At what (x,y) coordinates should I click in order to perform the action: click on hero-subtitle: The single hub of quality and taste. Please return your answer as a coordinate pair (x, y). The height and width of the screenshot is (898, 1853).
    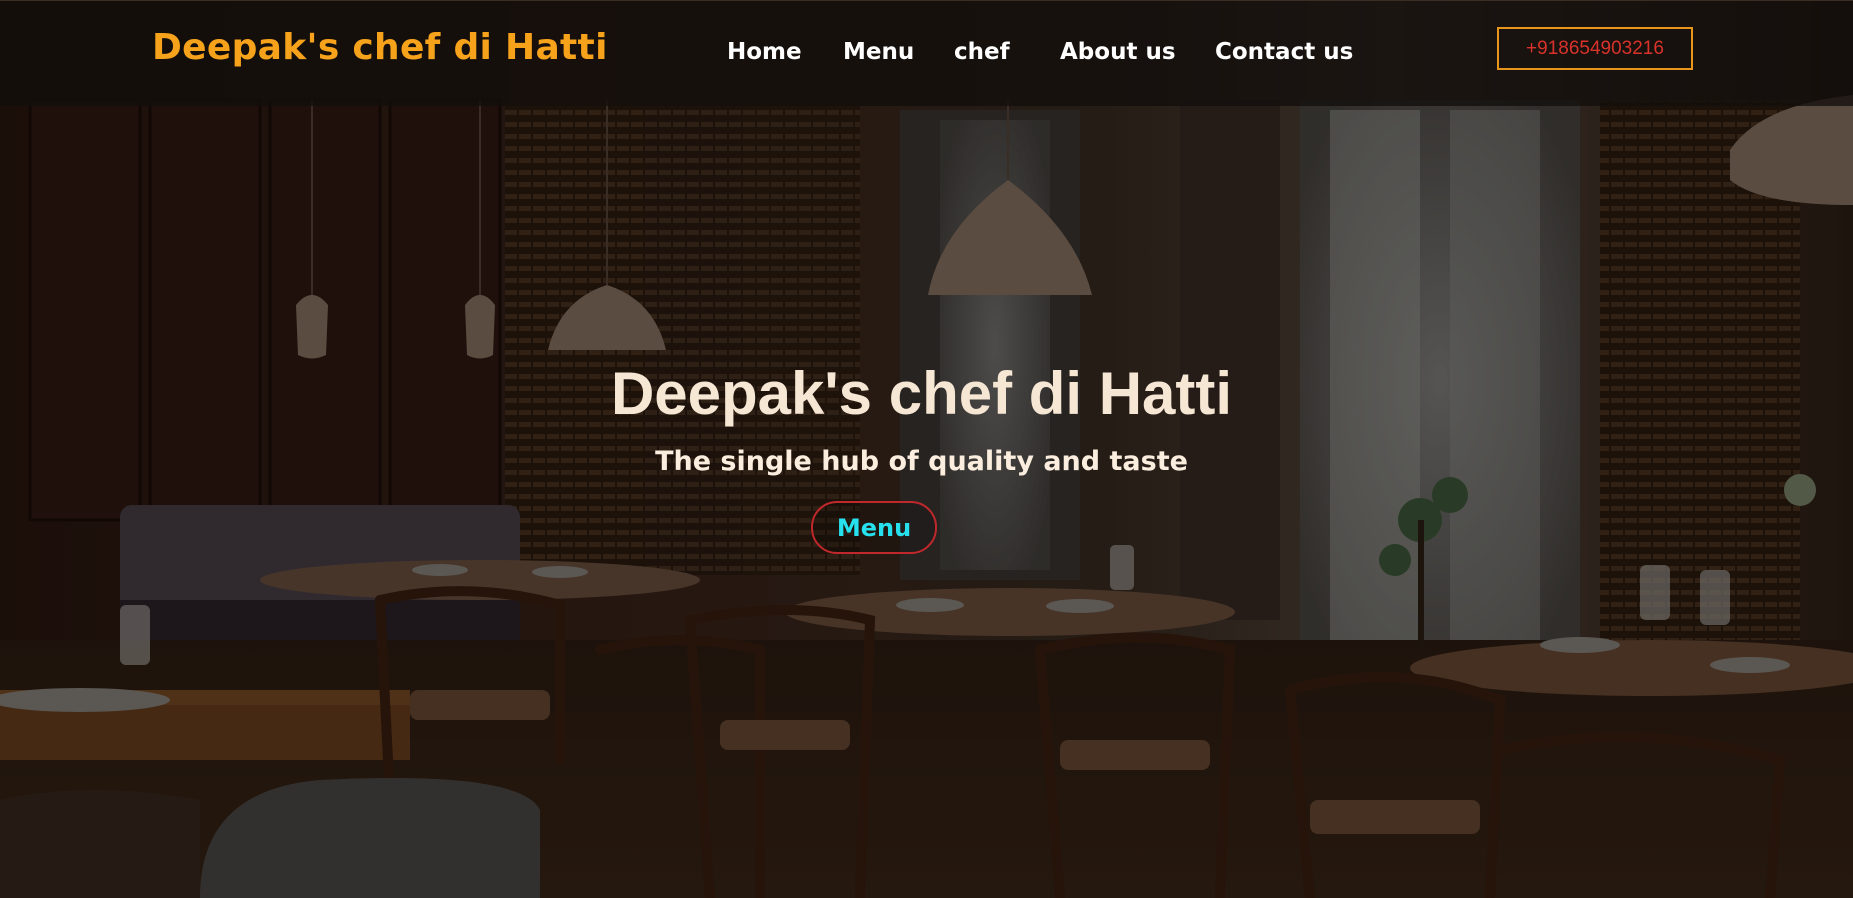
    Looking at the image, I should click on (921, 461).